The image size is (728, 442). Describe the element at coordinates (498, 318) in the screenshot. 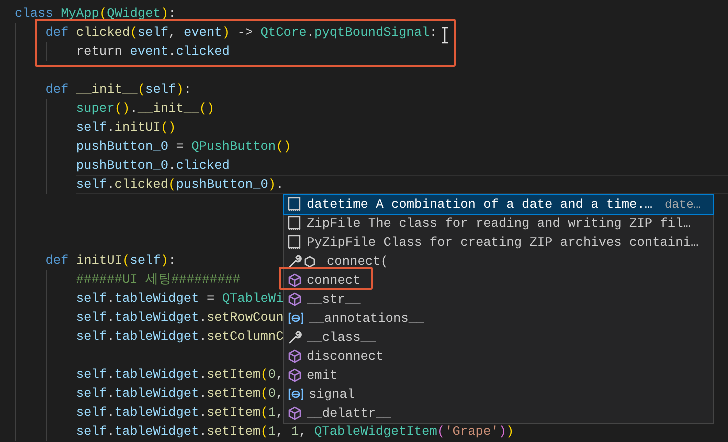

I see `suggestion-item: __annotations__` at that location.